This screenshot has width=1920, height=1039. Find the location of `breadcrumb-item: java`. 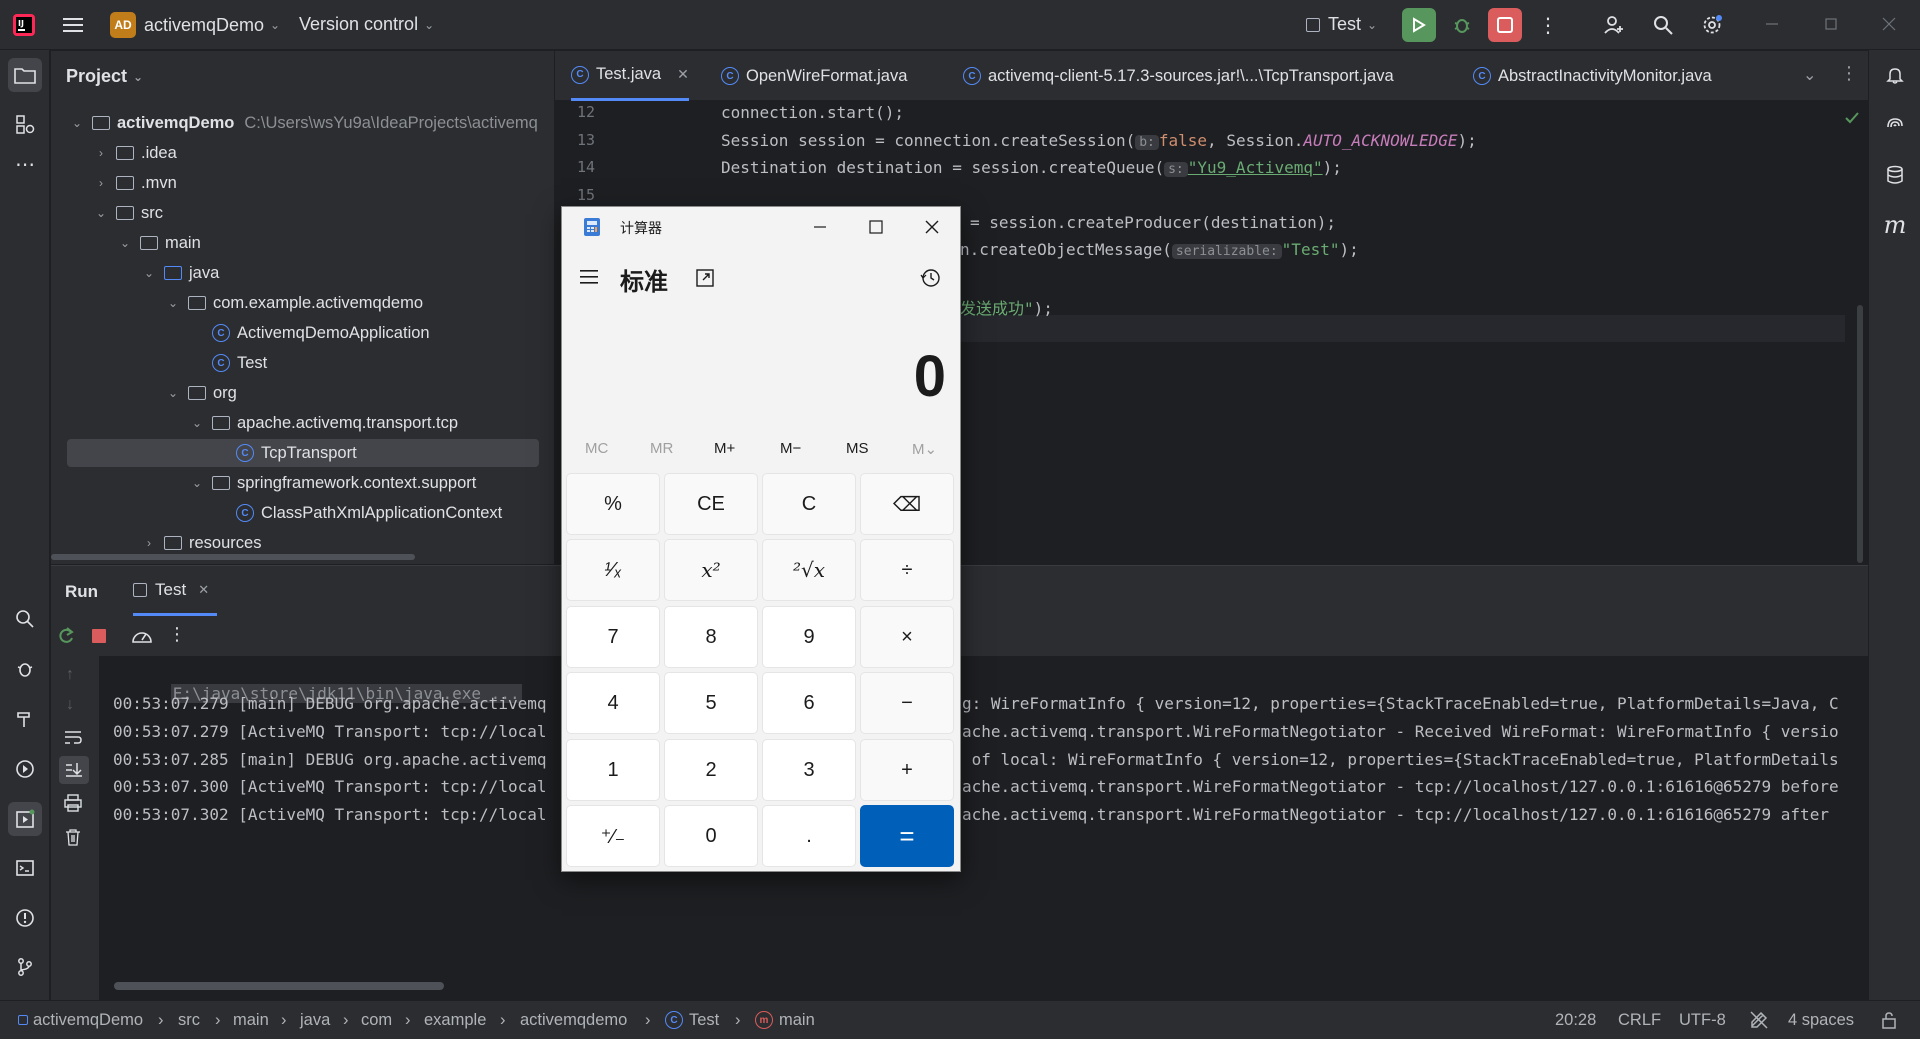

breadcrumb-item: java is located at coordinates (315, 1020).